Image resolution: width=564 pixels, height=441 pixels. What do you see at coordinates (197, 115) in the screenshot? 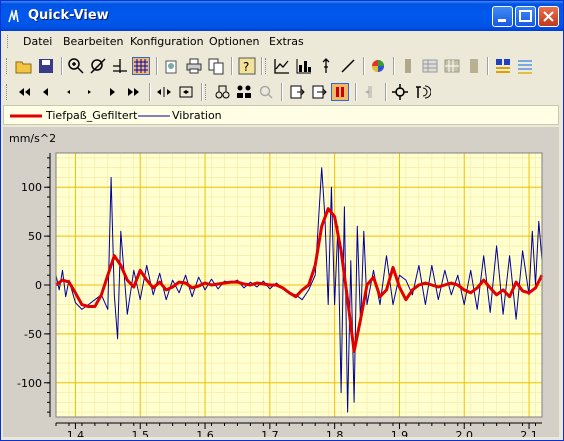
I see `legend-label-series2: Vibration` at bounding box center [197, 115].